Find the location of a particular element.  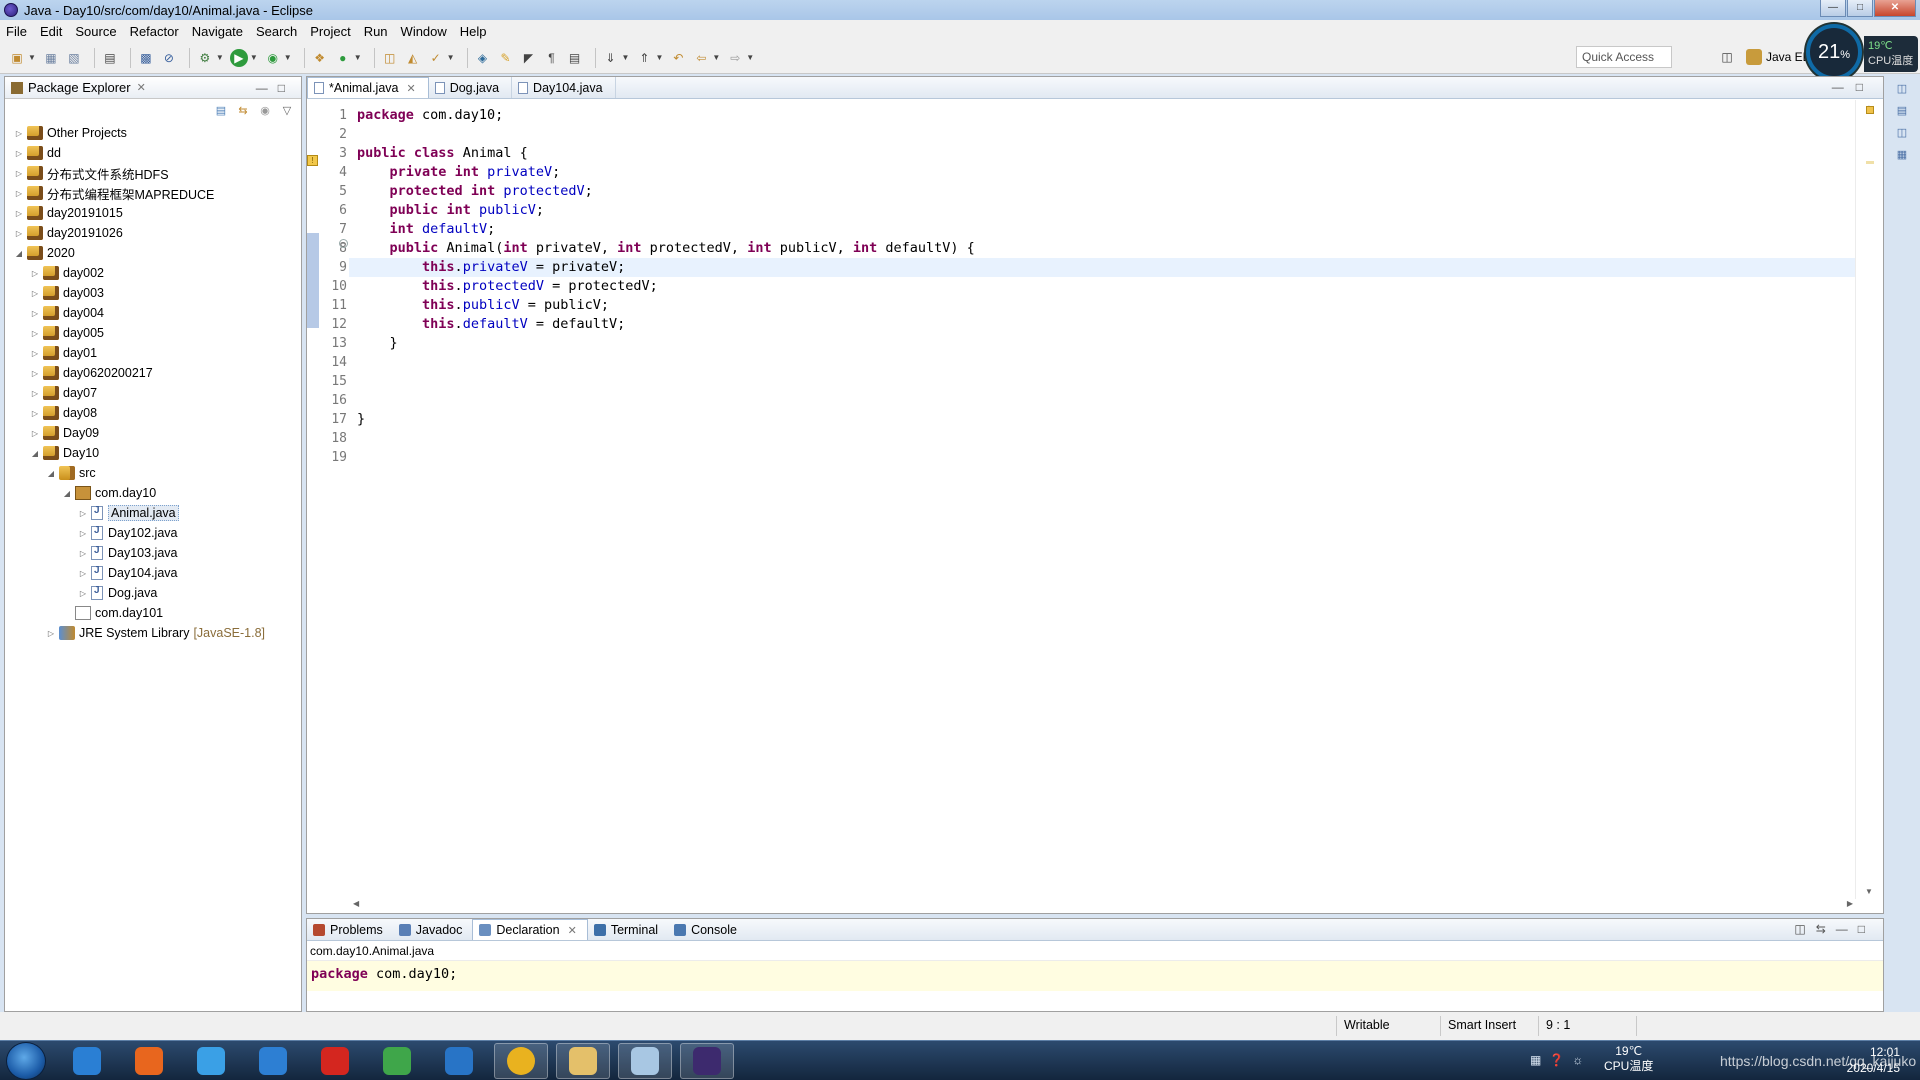

tree-item: ▷ day20191026 is located at coordinates (153, 233).